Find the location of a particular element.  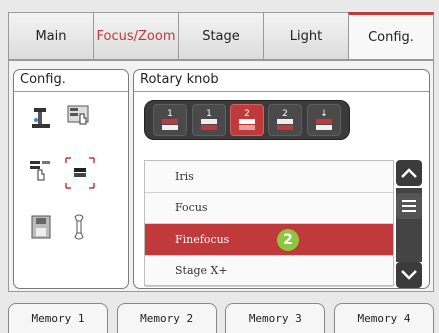

save-icon is located at coordinates (41, 227).